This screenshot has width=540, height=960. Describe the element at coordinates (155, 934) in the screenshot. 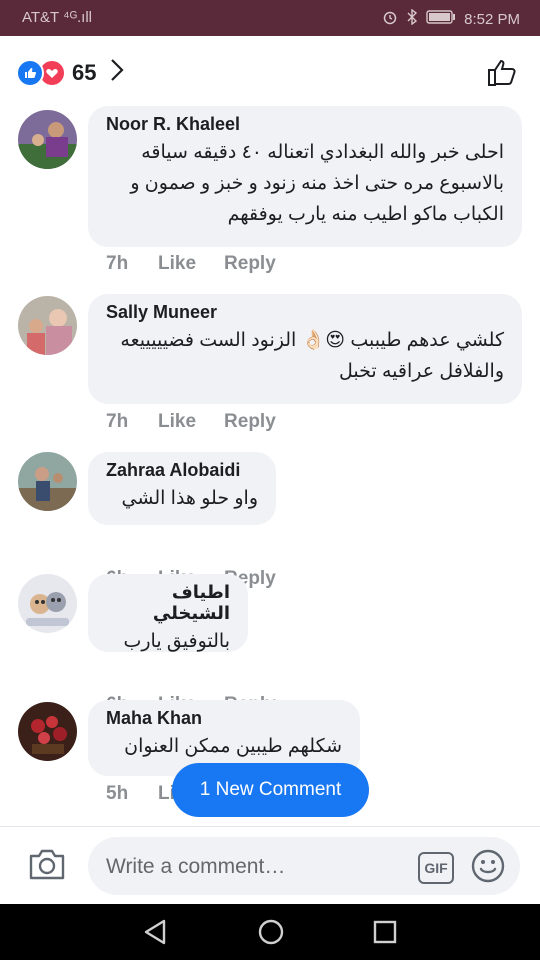

I see `back-icon` at that location.